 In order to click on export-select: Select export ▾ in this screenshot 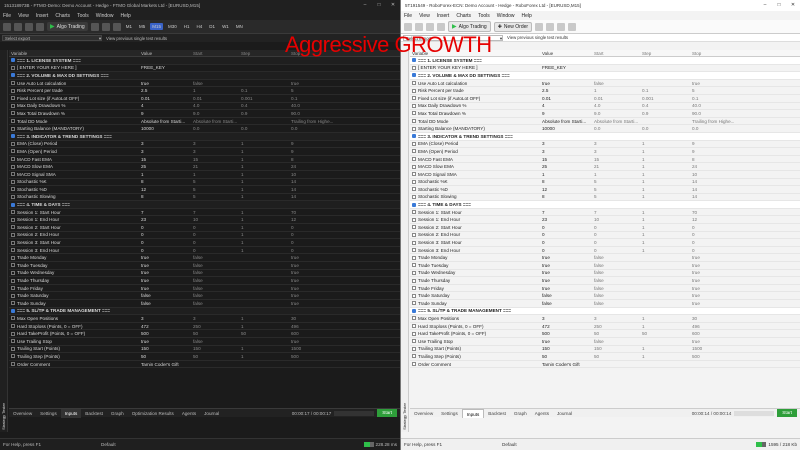, I will do `click(52, 38)`.